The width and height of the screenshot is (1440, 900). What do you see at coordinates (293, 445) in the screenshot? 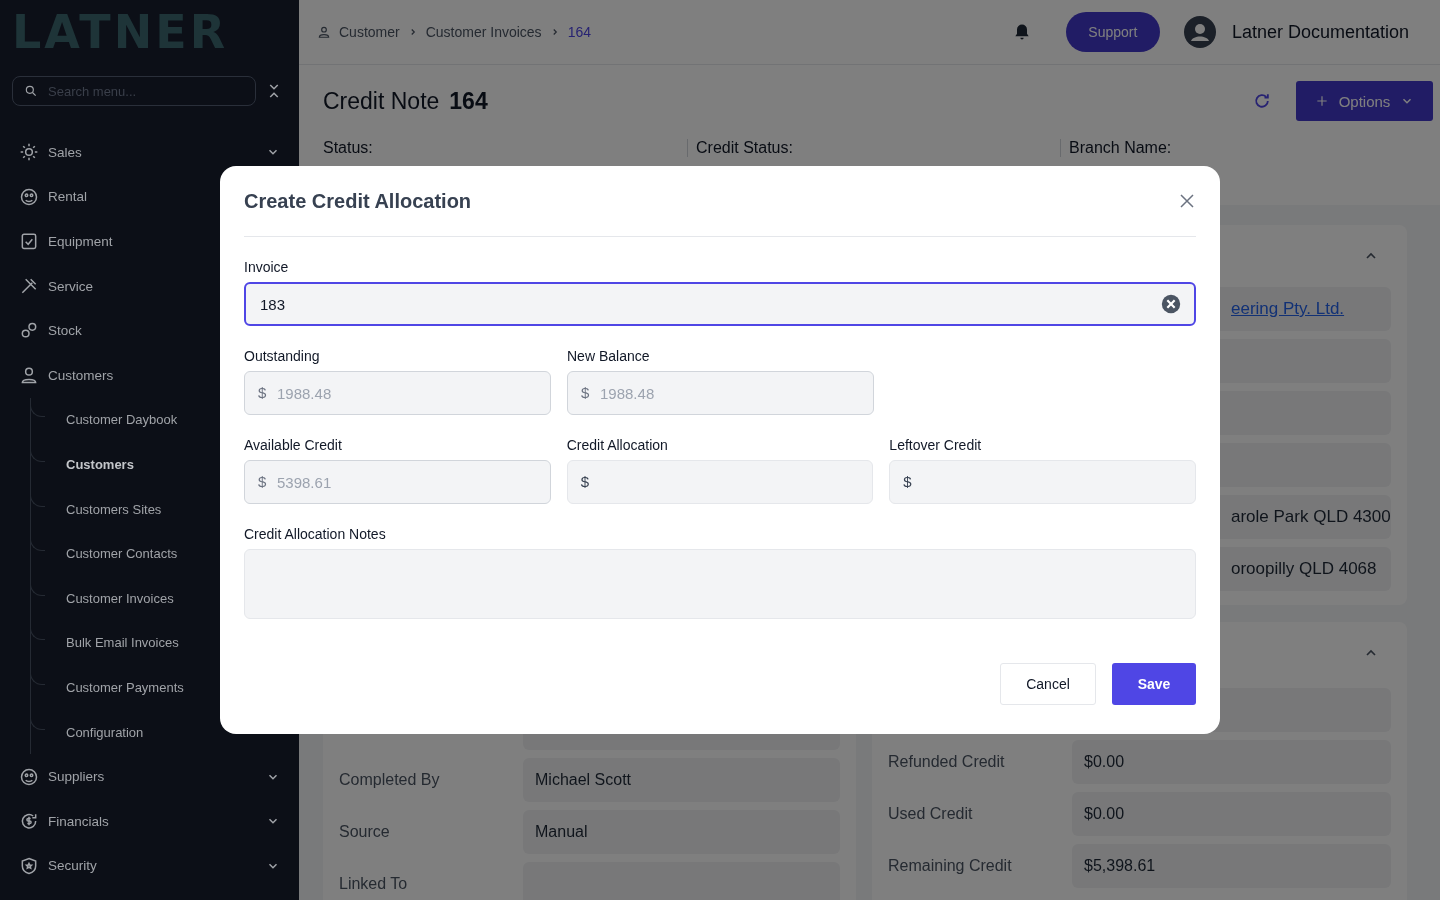
I see `field-label: Available Credit` at bounding box center [293, 445].